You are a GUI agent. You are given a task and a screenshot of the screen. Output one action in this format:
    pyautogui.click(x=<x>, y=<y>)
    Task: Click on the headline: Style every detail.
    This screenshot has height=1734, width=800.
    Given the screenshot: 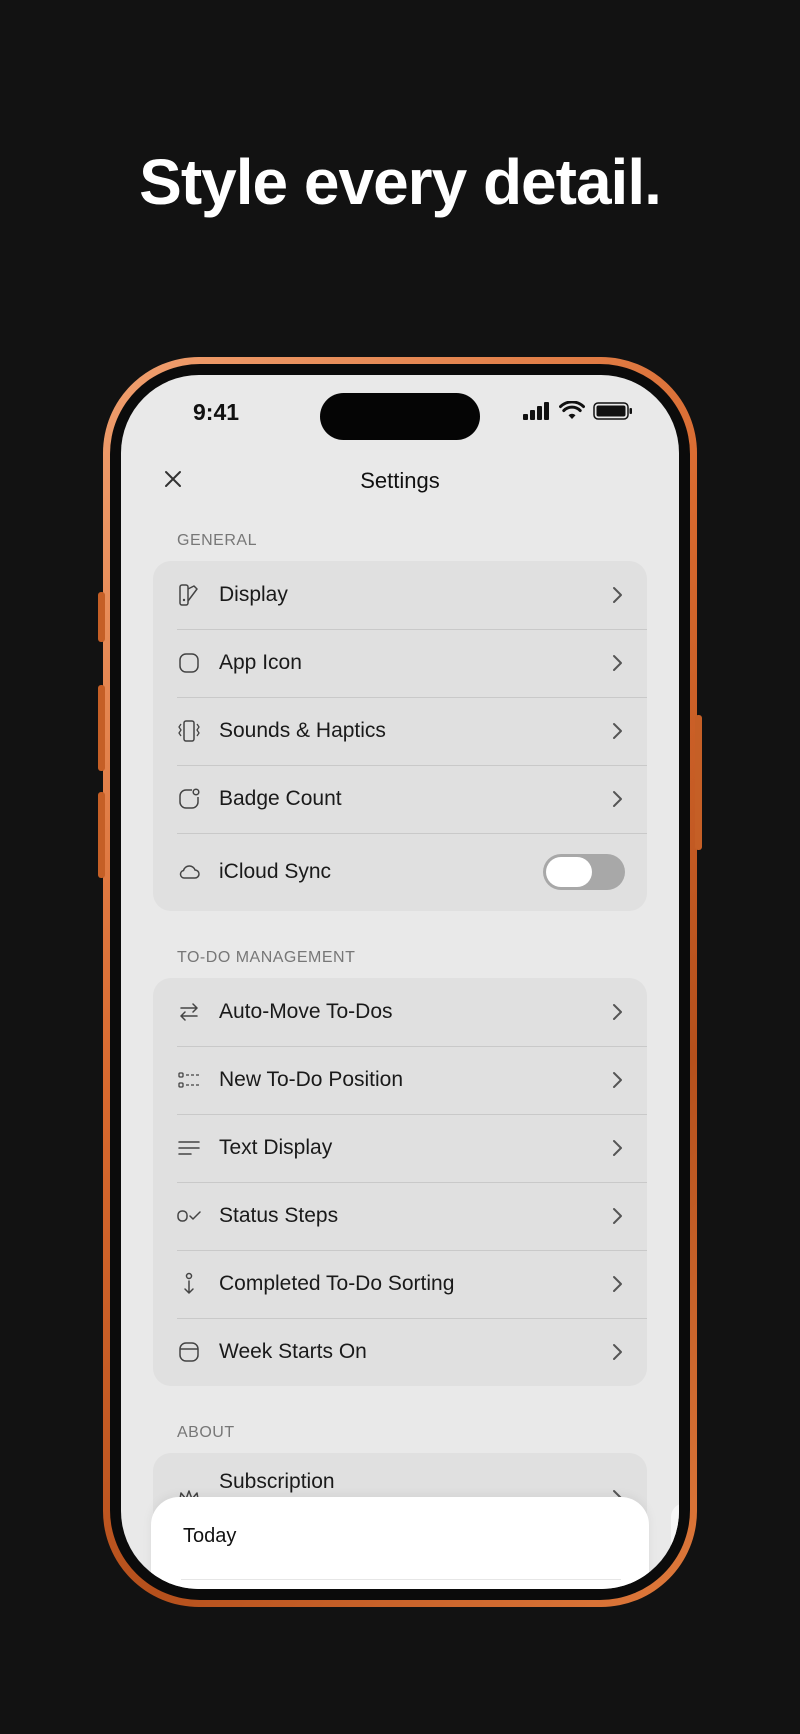 What is the action you would take?
    pyautogui.click(x=400, y=182)
    